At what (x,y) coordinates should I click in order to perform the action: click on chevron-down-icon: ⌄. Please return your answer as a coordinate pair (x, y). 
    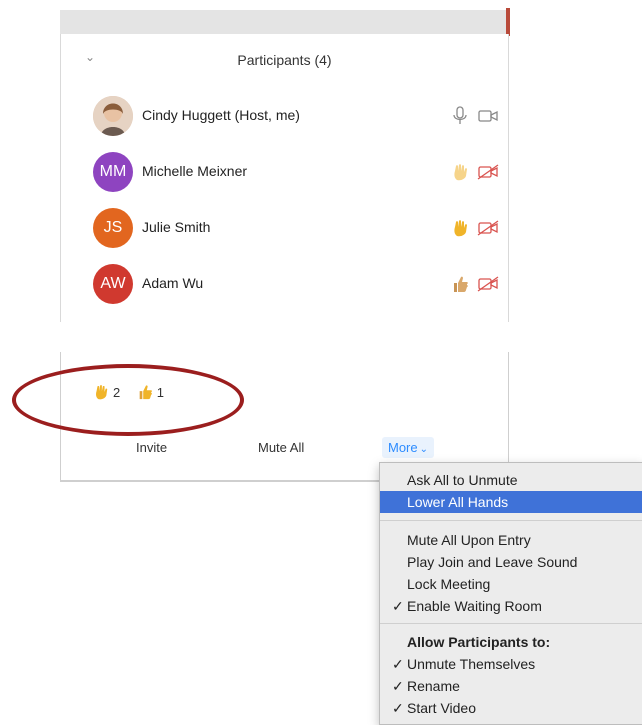
    Looking at the image, I should click on (424, 449).